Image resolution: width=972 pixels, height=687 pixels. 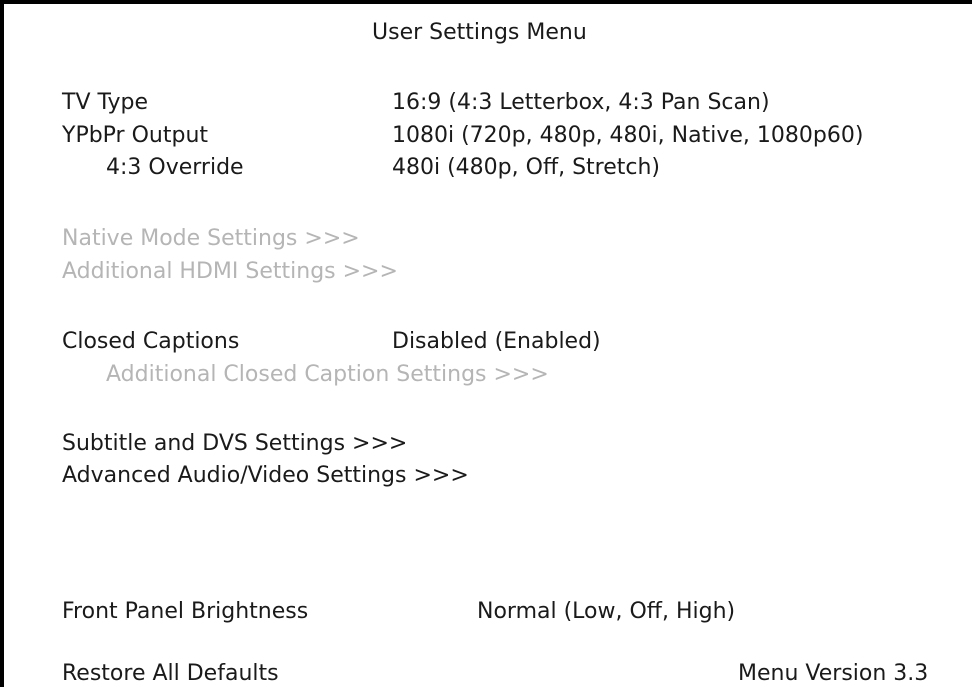 What do you see at coordinates (230, 272) in the screenshot?
I see `additional-hdmi-settings-link: Additional HDMI Settings >>>` at bounding box center [230, 272].